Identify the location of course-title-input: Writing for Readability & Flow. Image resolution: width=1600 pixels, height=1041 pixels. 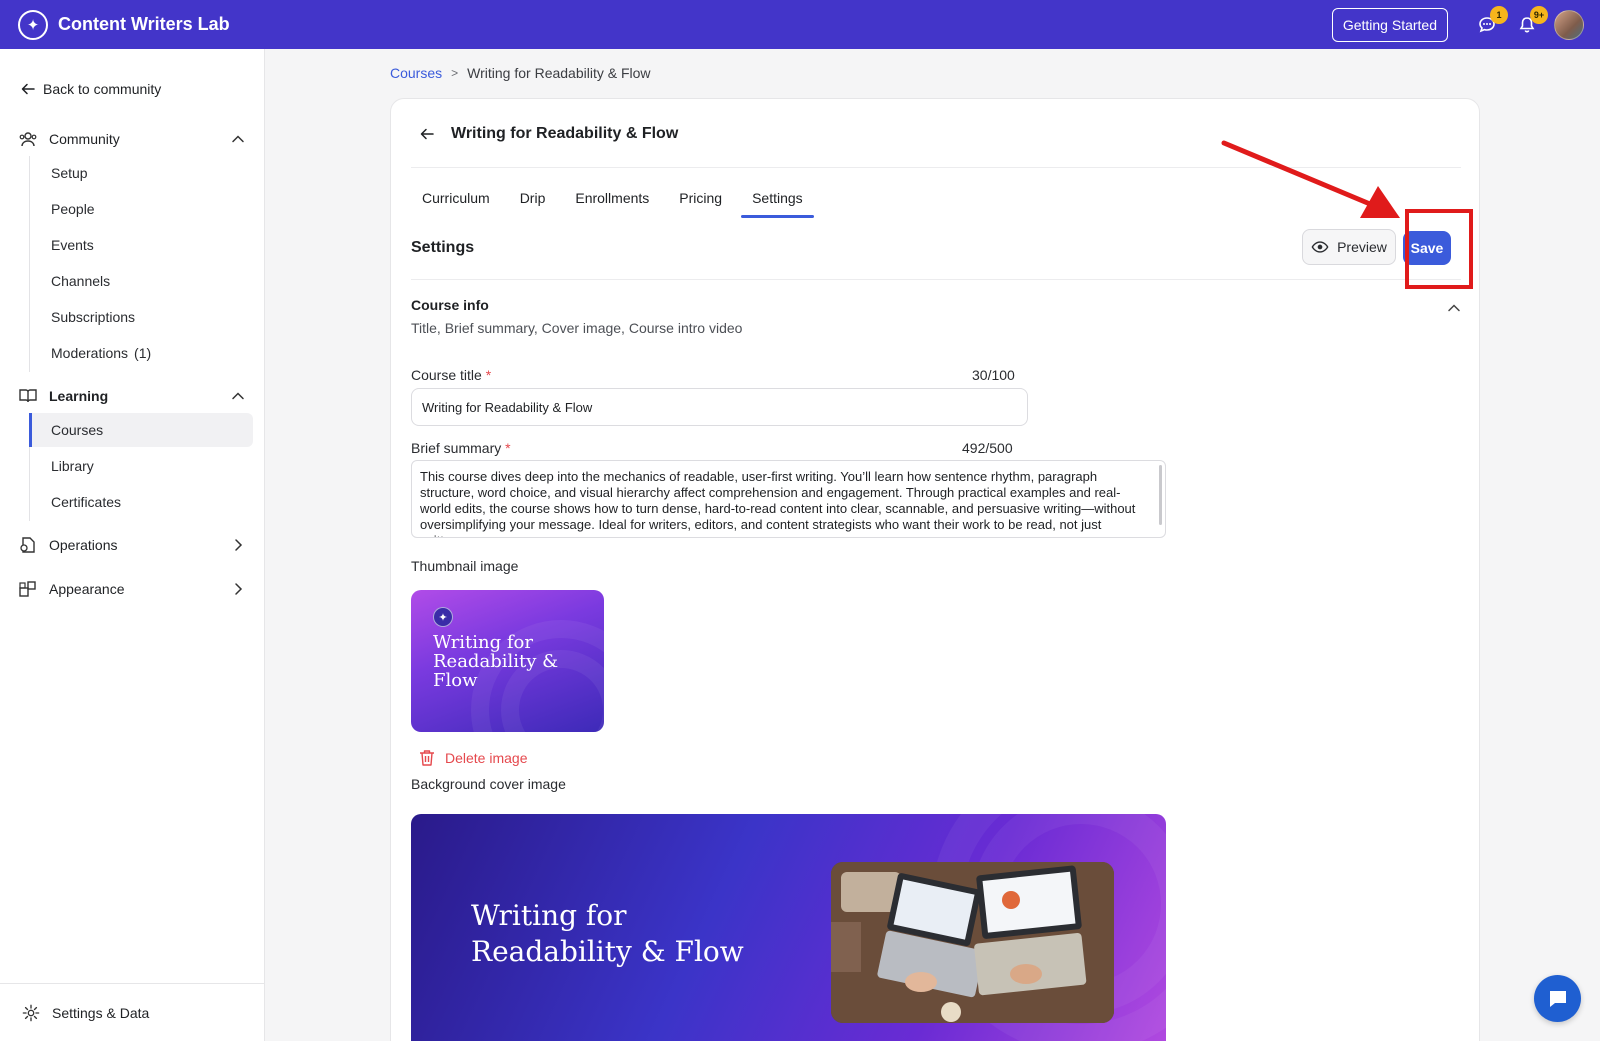
(719, 407).